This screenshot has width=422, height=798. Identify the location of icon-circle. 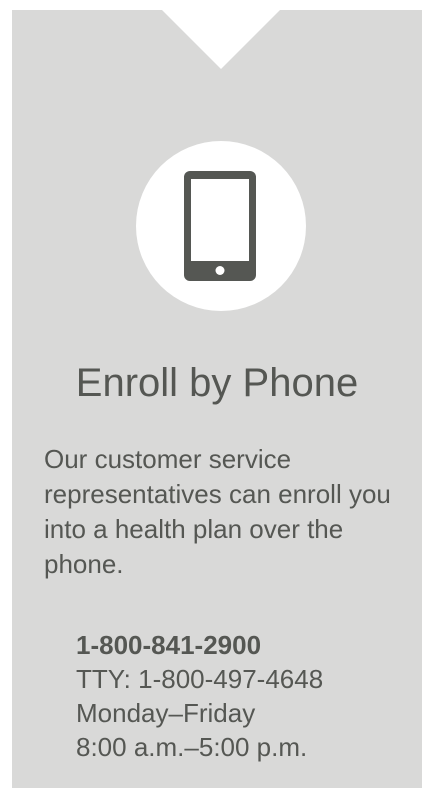
(221, 226).